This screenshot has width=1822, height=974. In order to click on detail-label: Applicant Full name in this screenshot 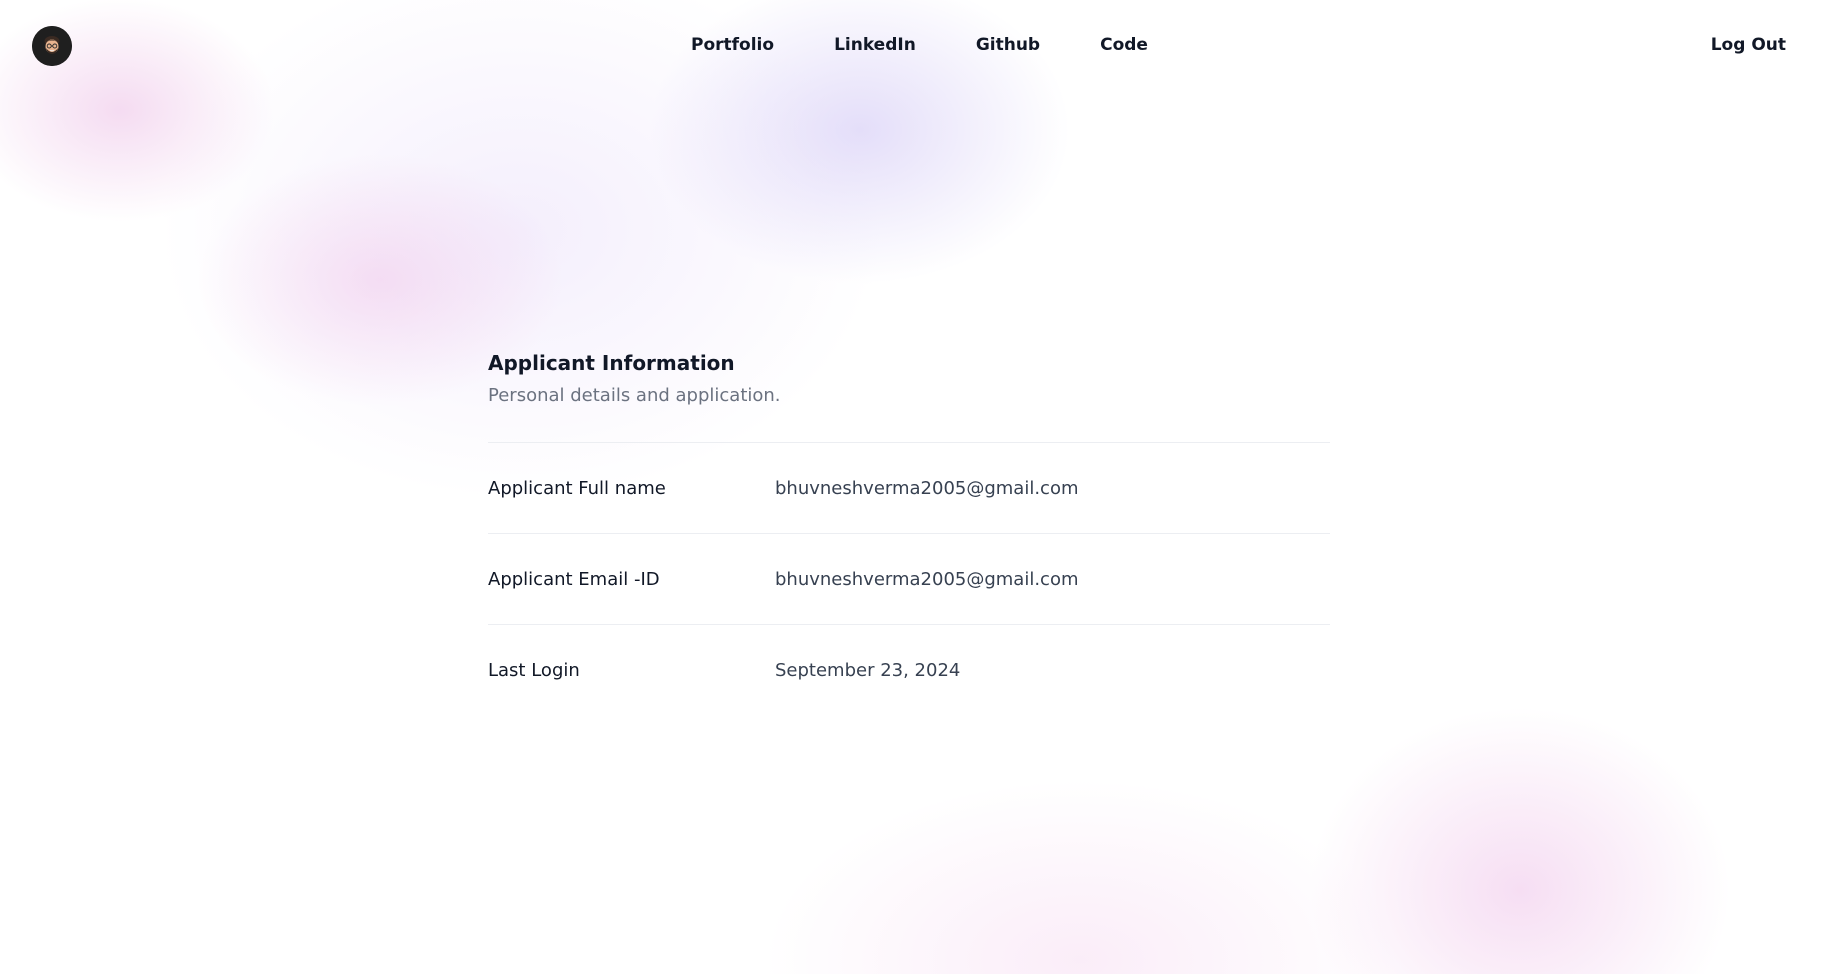, I will do `click(577, 488)`.